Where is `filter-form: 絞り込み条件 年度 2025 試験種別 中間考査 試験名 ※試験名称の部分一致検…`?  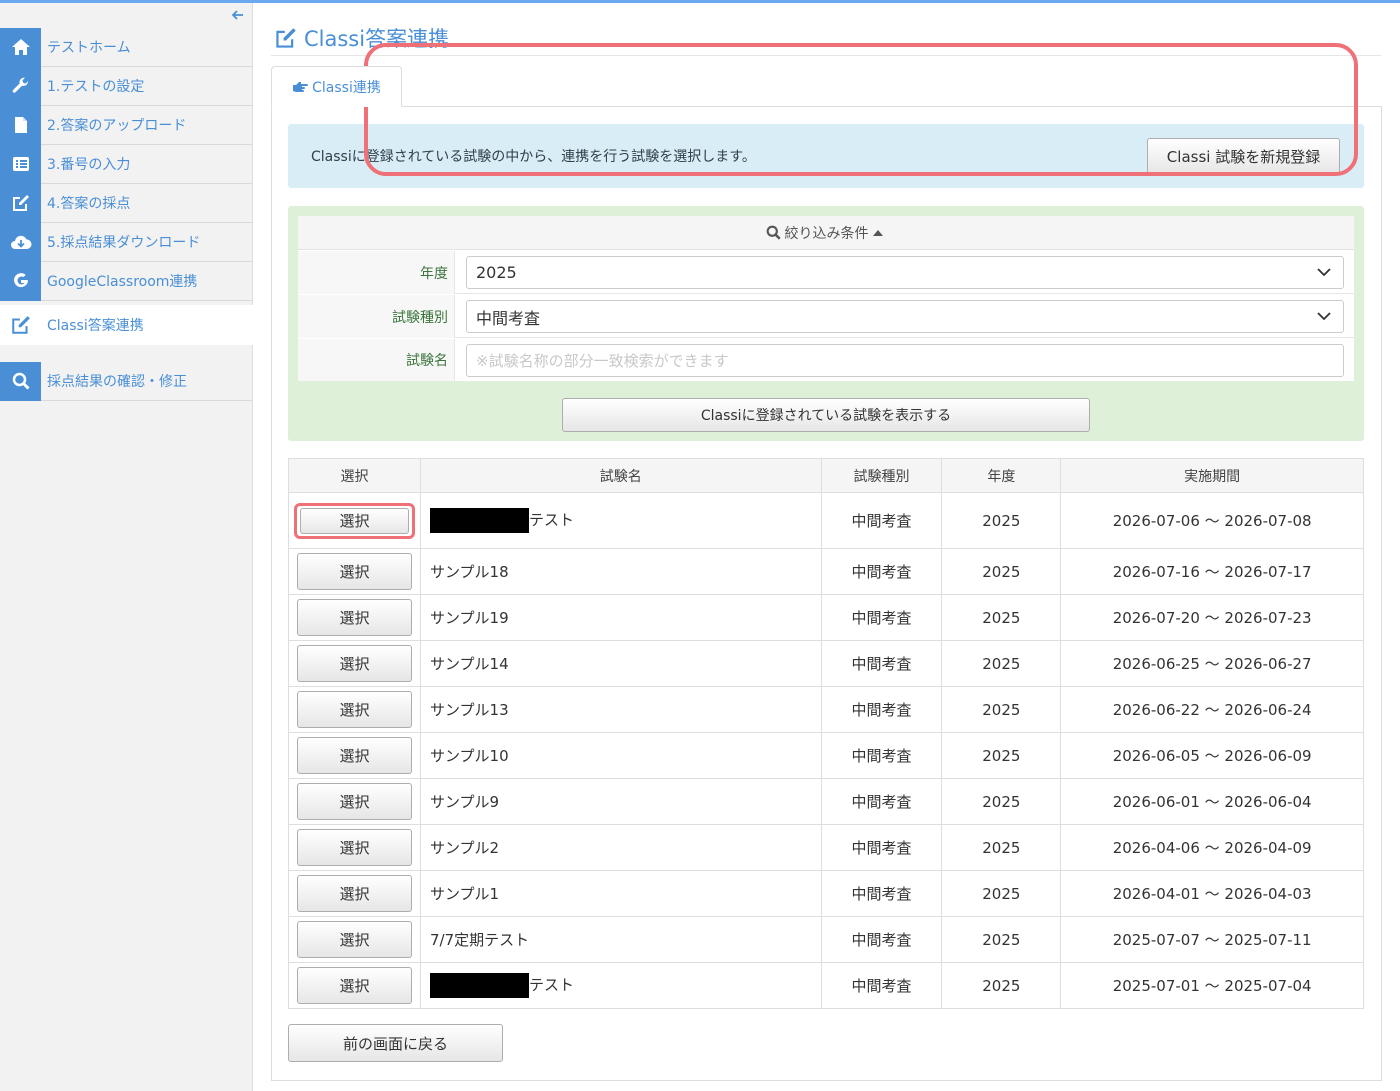 filter-form: 絞り込み条件 年度 2025 試験種別 中間考査 試験名 ※試験名称の部分一致検… is located at coordinates (826, 298).